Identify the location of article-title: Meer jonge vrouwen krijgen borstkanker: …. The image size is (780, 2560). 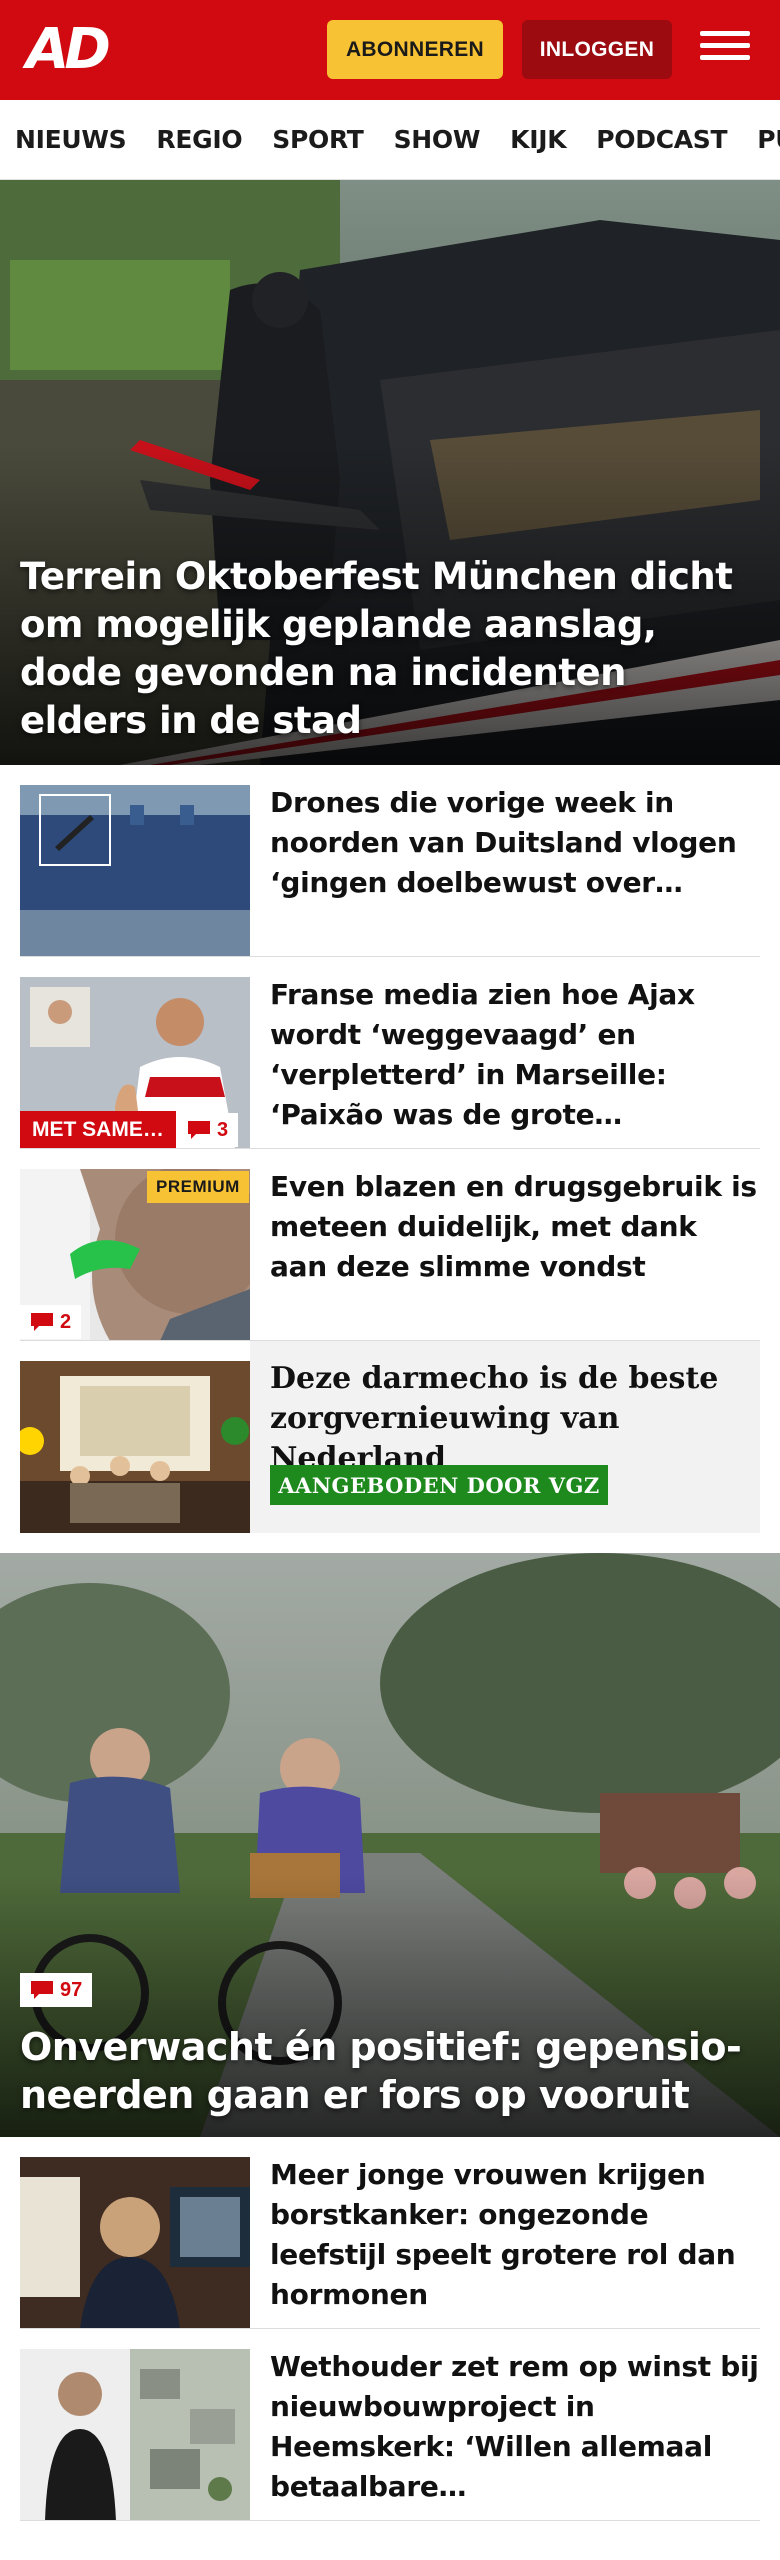
(503, 2234).